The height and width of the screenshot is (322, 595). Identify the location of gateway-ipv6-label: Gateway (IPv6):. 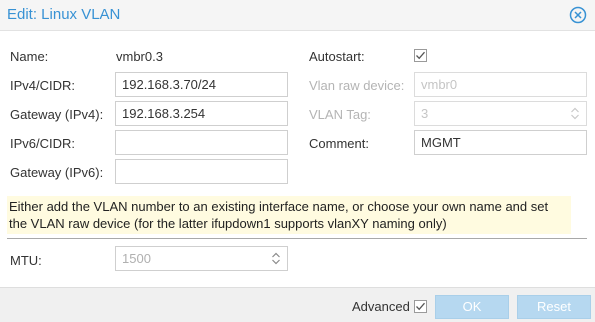
(57, 172).